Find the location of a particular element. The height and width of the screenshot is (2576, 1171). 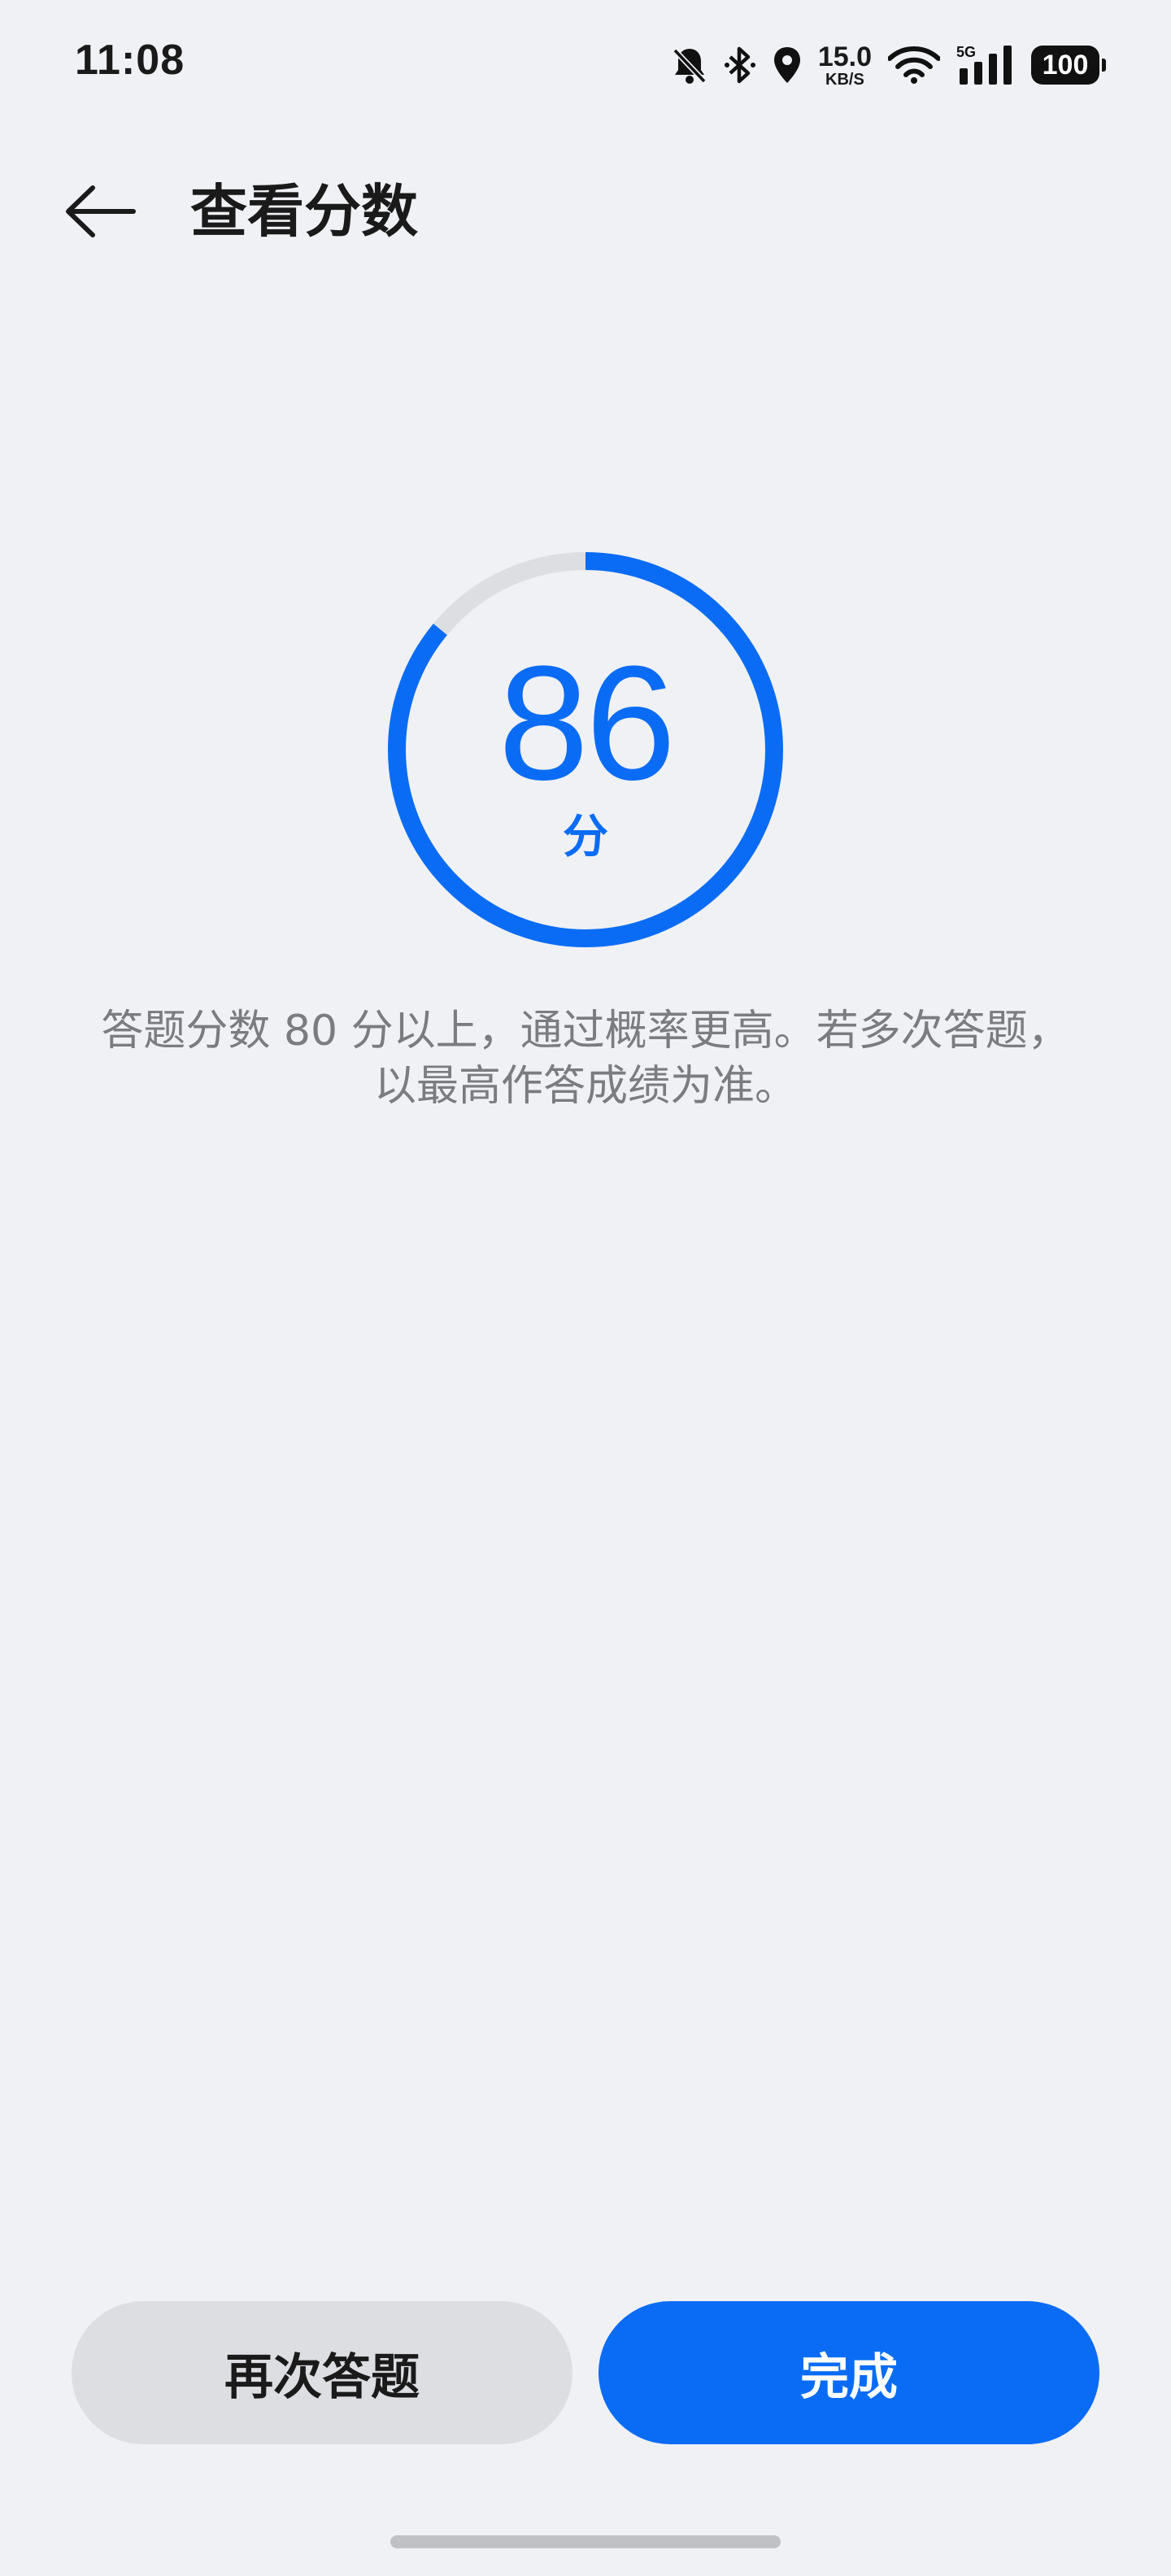

back-arrow-icon is located at coordinates (101, 211).